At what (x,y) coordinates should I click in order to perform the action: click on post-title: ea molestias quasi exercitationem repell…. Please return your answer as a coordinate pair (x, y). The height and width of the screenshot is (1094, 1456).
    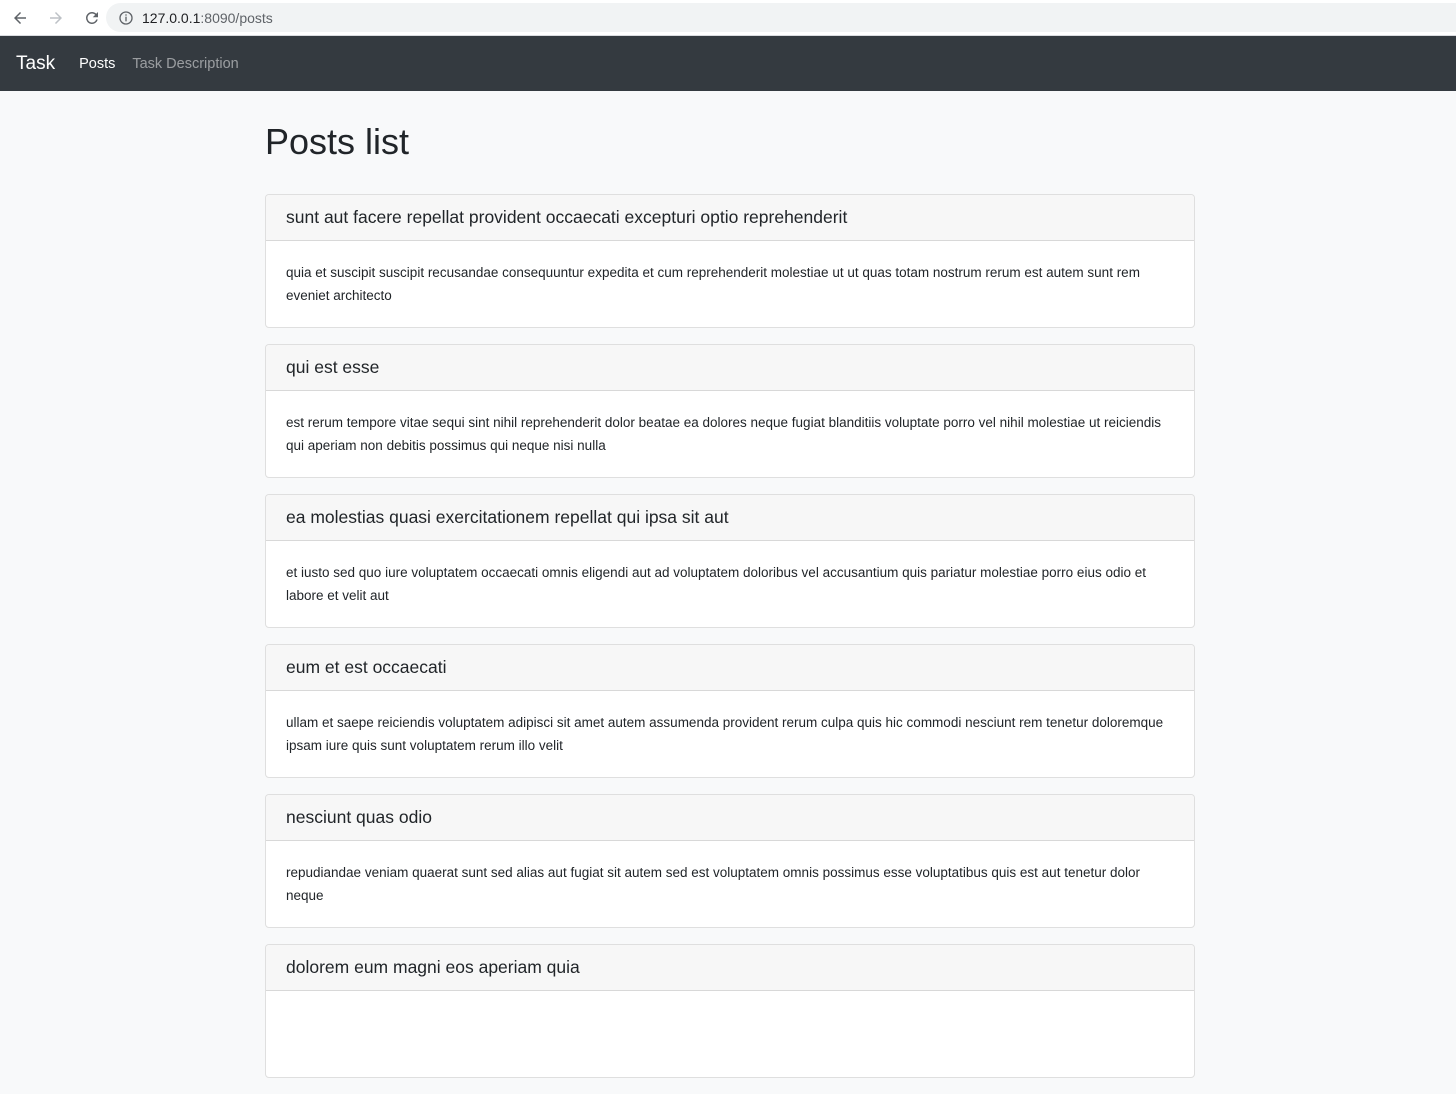
    Looking at the image, I should click on (730, 518).